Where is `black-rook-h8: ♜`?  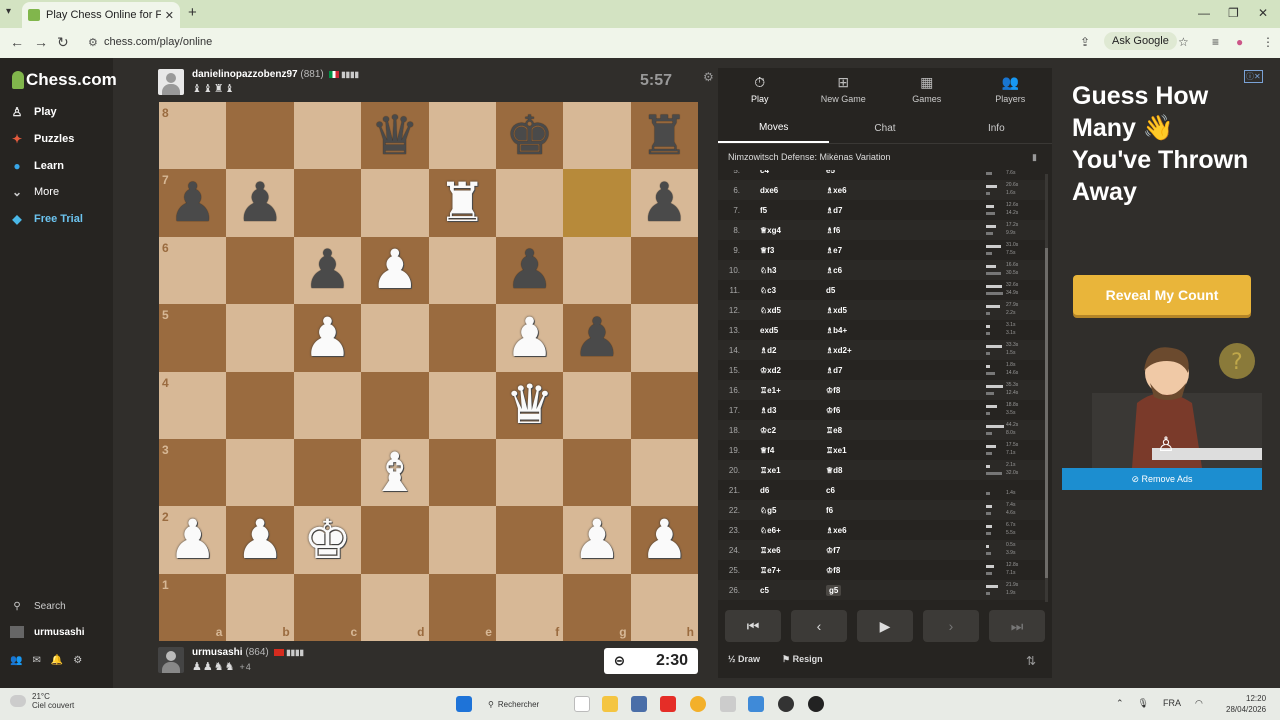
black-rook-h8: ♜ is located at coordinates (664, 135).